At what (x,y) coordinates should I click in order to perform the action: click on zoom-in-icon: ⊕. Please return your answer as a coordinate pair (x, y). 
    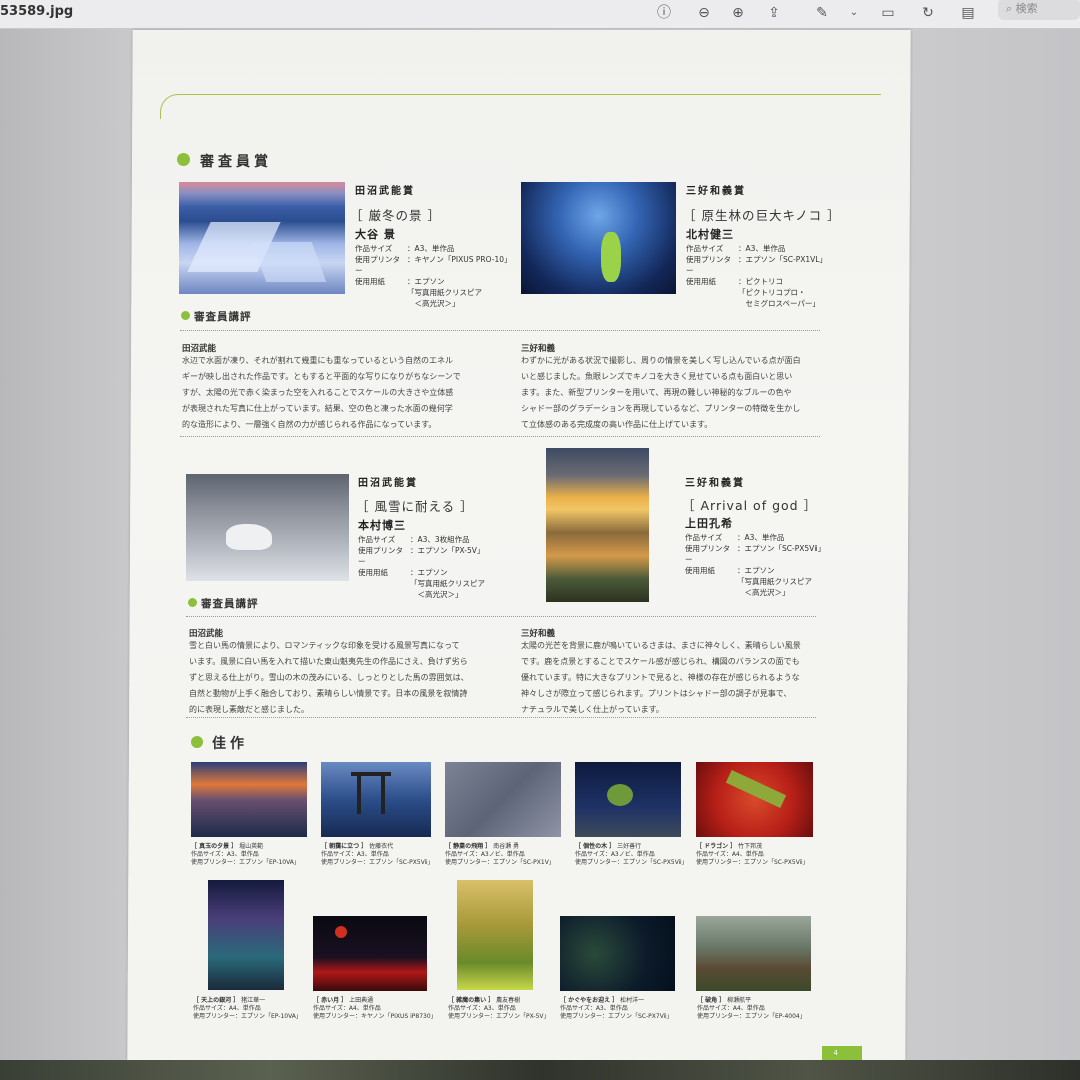
    Looking at the image, I should click on (738, 13).